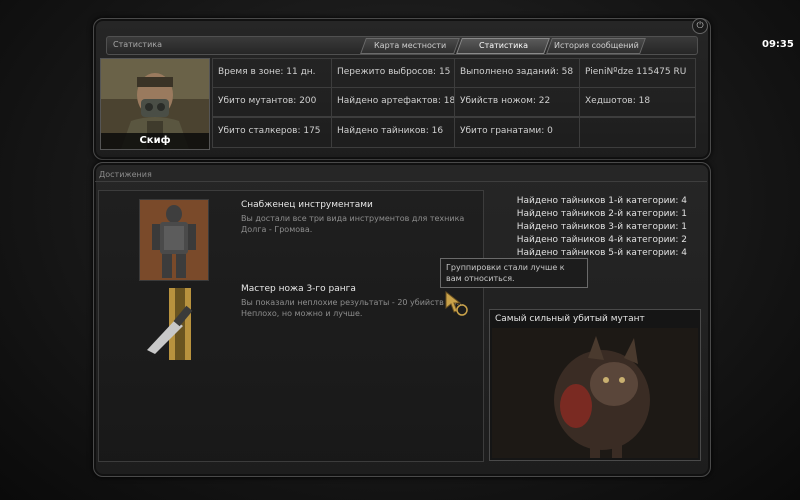 This screenshot has height=500, width=800. What do you see at coordinates (410, 46) in the screenshot?
I see `tab-map: Карта местности` at bounding box center [410, 46].